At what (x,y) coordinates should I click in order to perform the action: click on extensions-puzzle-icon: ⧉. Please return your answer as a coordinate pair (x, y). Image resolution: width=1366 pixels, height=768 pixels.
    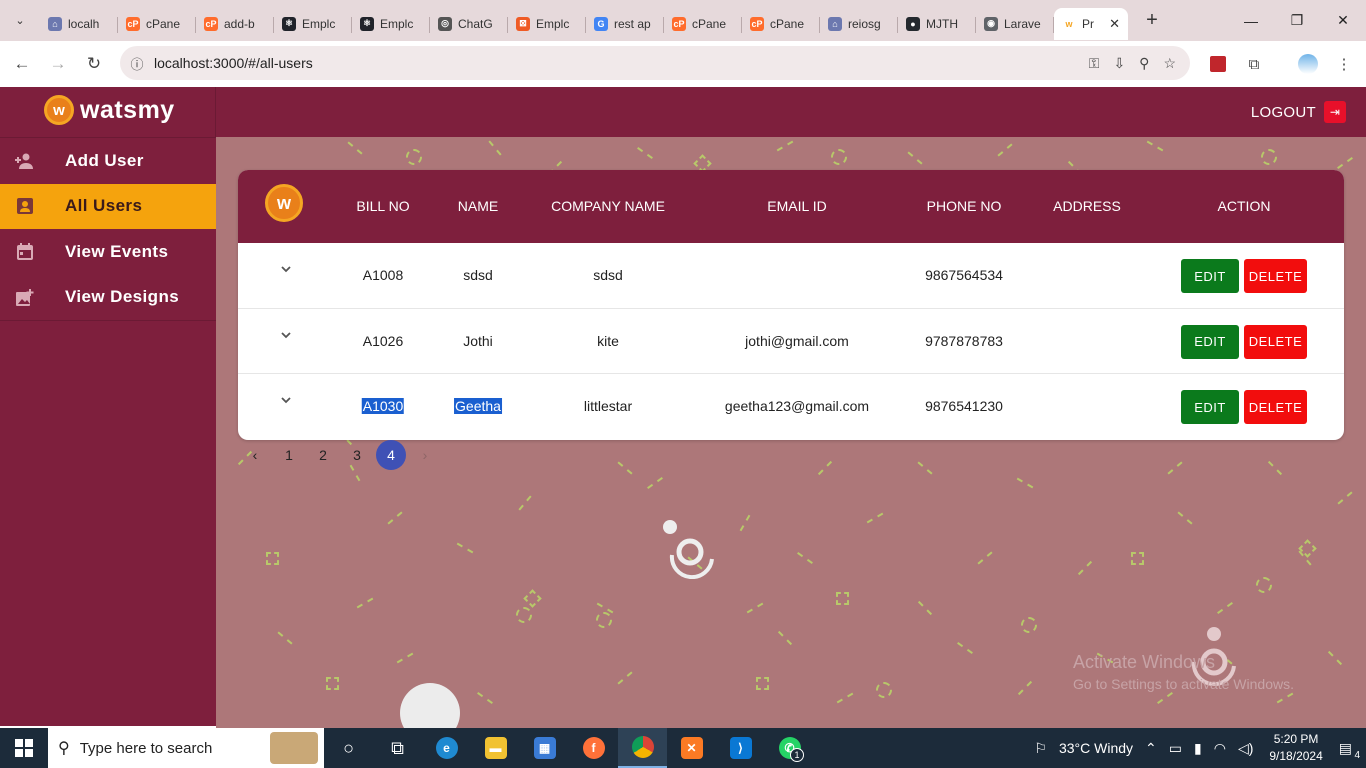
    Looking at the image, I should click on (1254, 64).